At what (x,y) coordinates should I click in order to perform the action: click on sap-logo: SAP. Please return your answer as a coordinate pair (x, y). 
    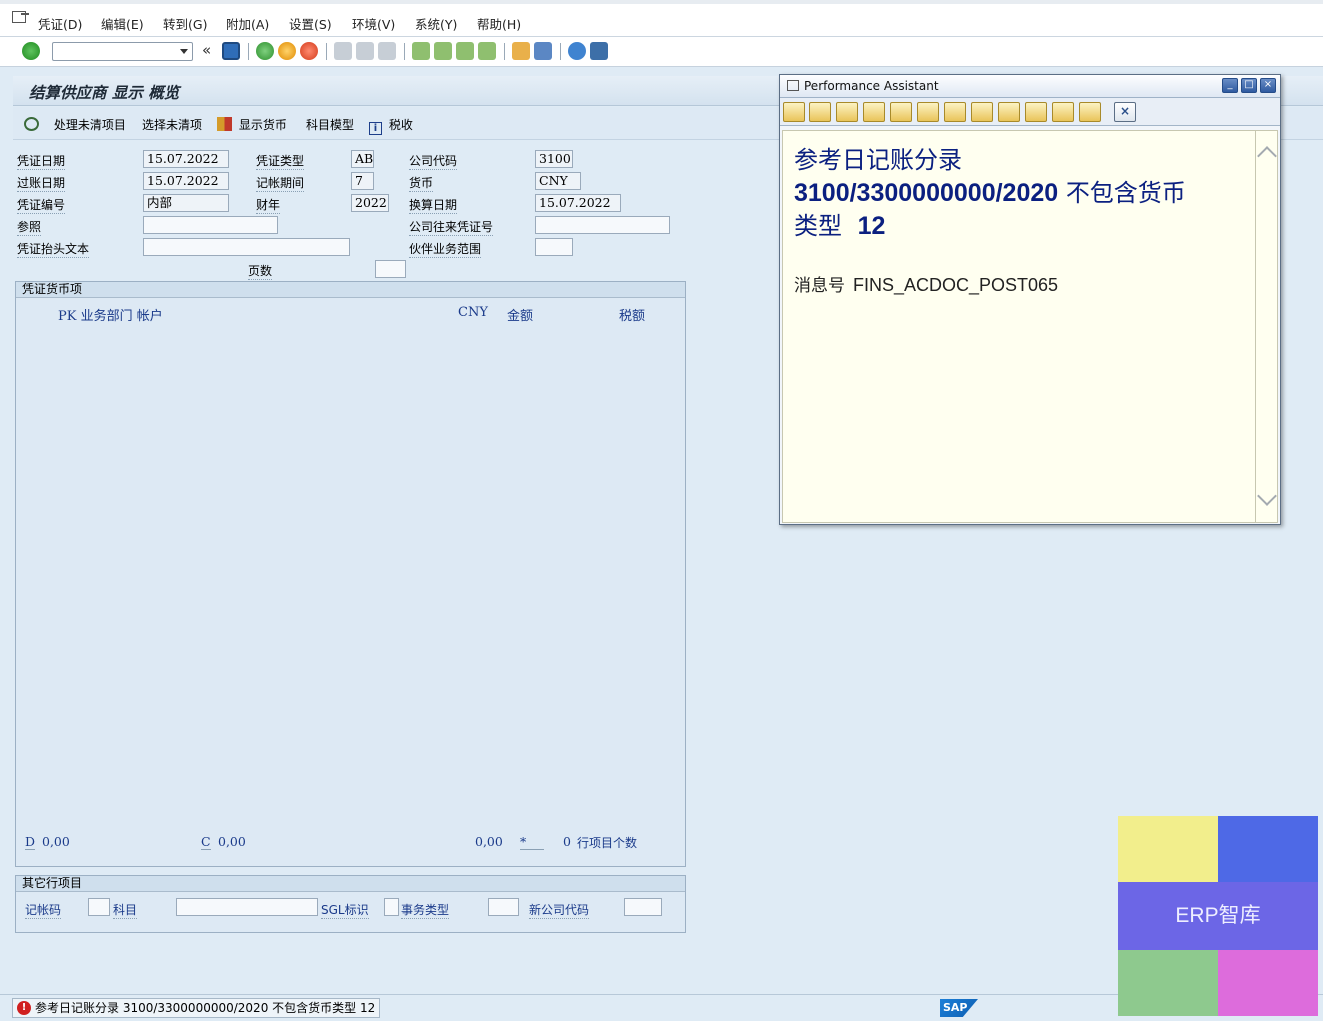
    Looking at the image, I should click on (959, 1008).